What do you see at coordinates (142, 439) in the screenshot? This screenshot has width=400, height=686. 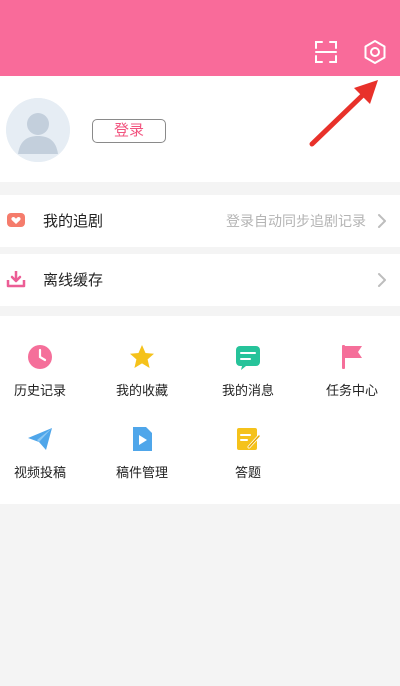 I see `video-file-icon` at bounding box center [142, 439].